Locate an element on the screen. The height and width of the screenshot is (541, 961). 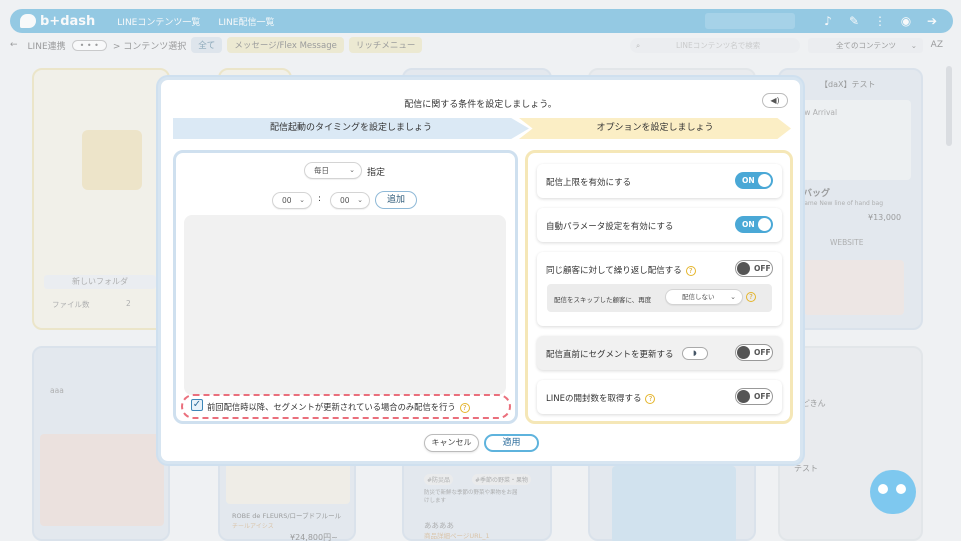
skip-select: 配信しない ⌄ is located at coordinates (704, 297).